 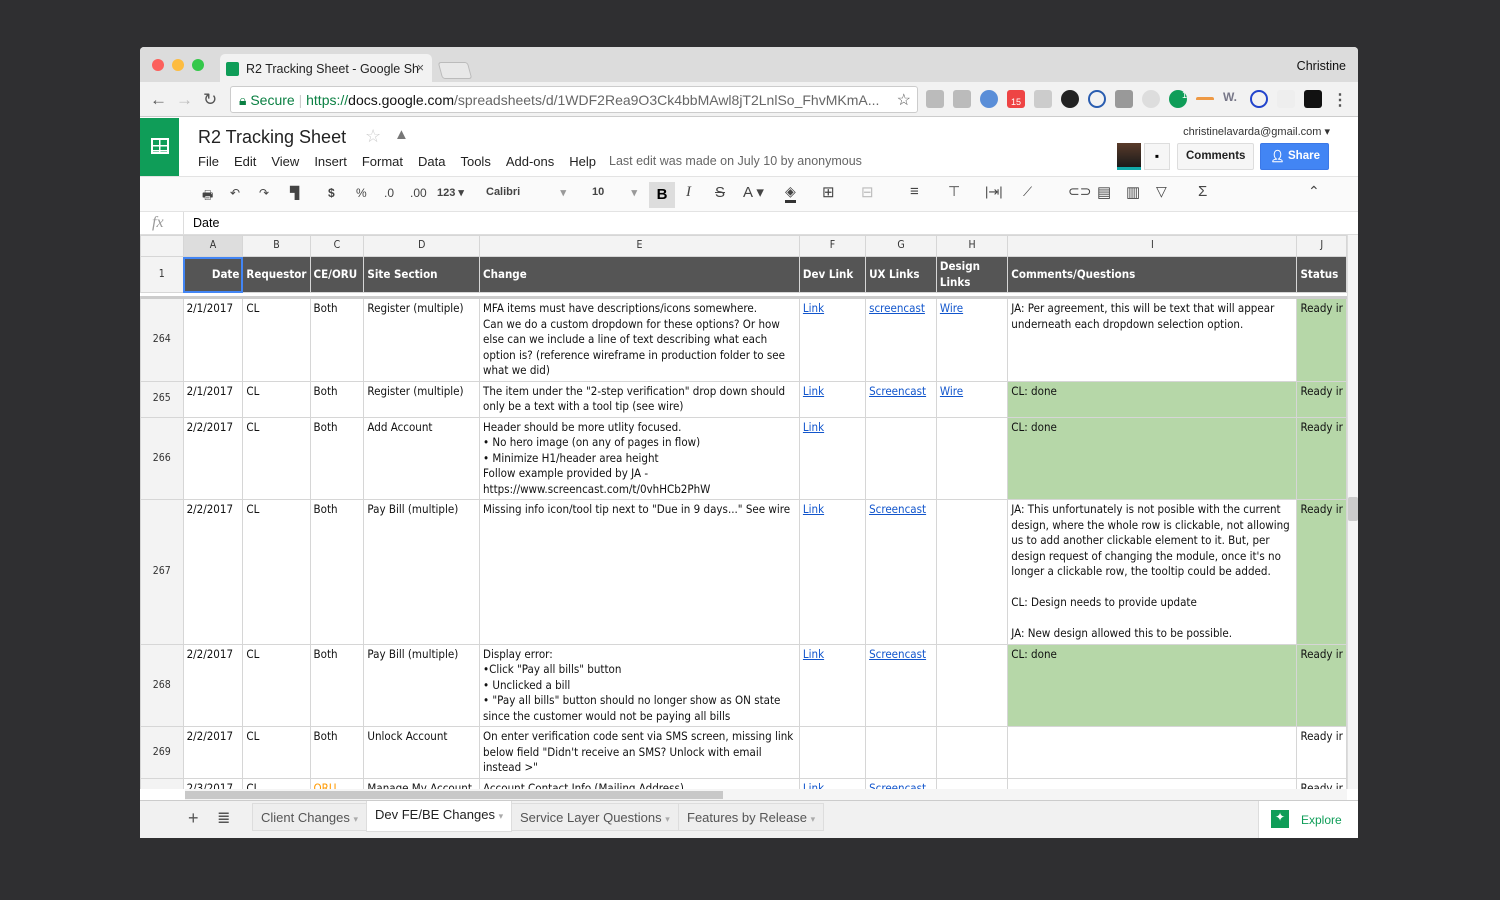 What do you see at coordinates (662, 195) in the screenshot?
I see `bold-button: B` at bounding box center [662, 195].